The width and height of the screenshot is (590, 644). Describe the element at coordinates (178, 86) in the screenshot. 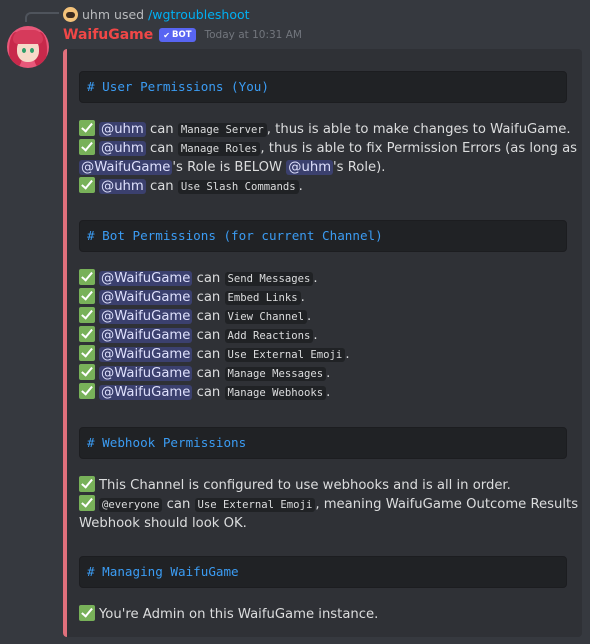

I see `header-user-permissions-text: # User Permissions (You)` at that location.